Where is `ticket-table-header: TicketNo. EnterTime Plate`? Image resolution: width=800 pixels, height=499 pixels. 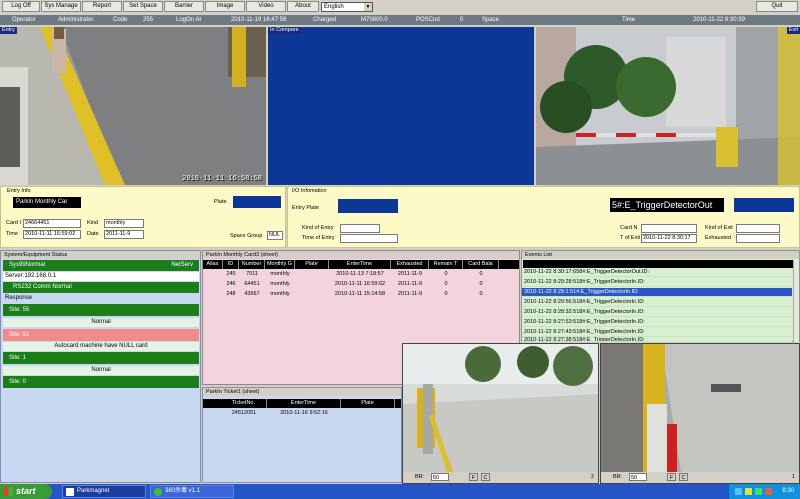 ticket-table-header: TicketNo. EnterTime Plate is located at coordinates (302, 403).